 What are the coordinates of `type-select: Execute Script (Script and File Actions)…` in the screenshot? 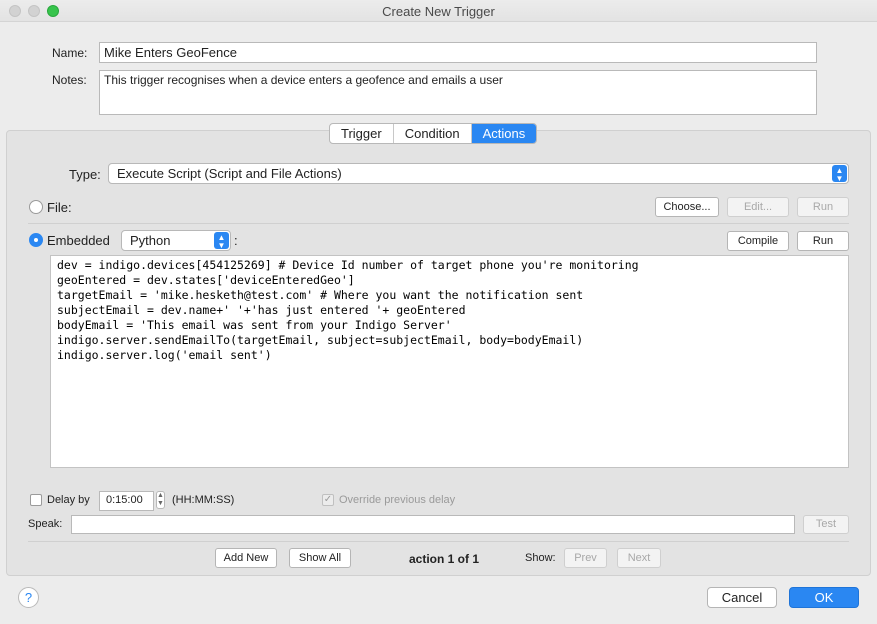 It's located at (478, 173).